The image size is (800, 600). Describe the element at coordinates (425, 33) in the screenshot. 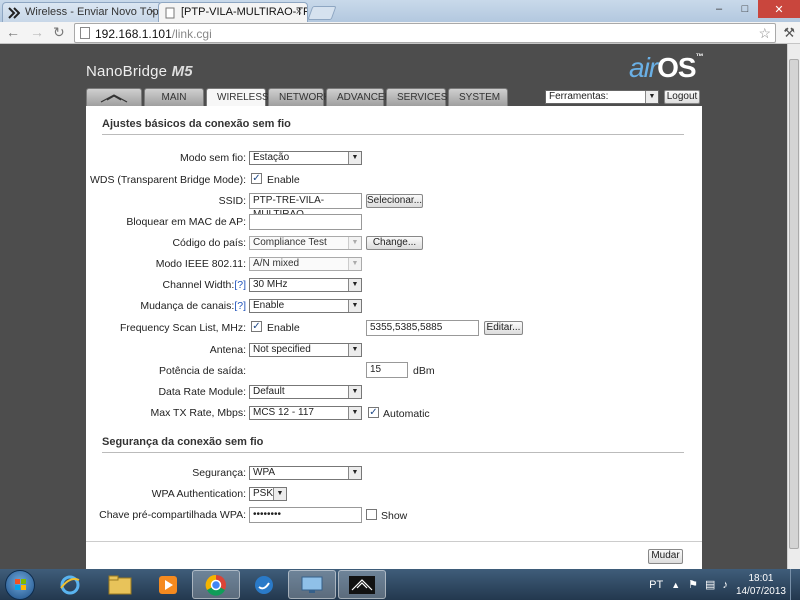

I see `address-bar: 192.168.1.101/link.cgi ☆` at that location.